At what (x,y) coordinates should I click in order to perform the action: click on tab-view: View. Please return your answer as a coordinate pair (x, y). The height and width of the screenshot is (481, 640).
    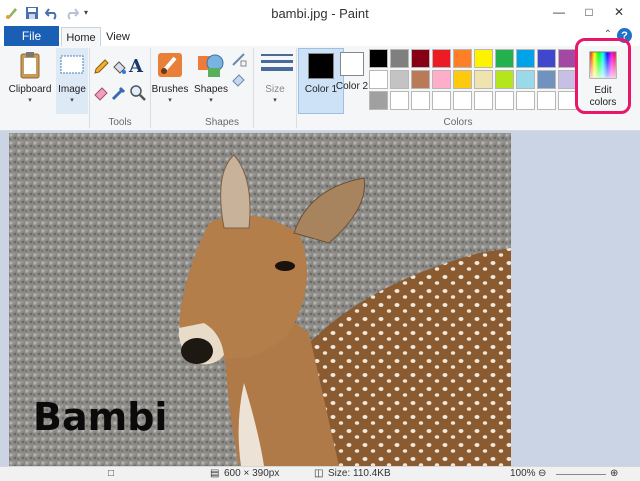
    Looking at the image, I should click on (118, 36).